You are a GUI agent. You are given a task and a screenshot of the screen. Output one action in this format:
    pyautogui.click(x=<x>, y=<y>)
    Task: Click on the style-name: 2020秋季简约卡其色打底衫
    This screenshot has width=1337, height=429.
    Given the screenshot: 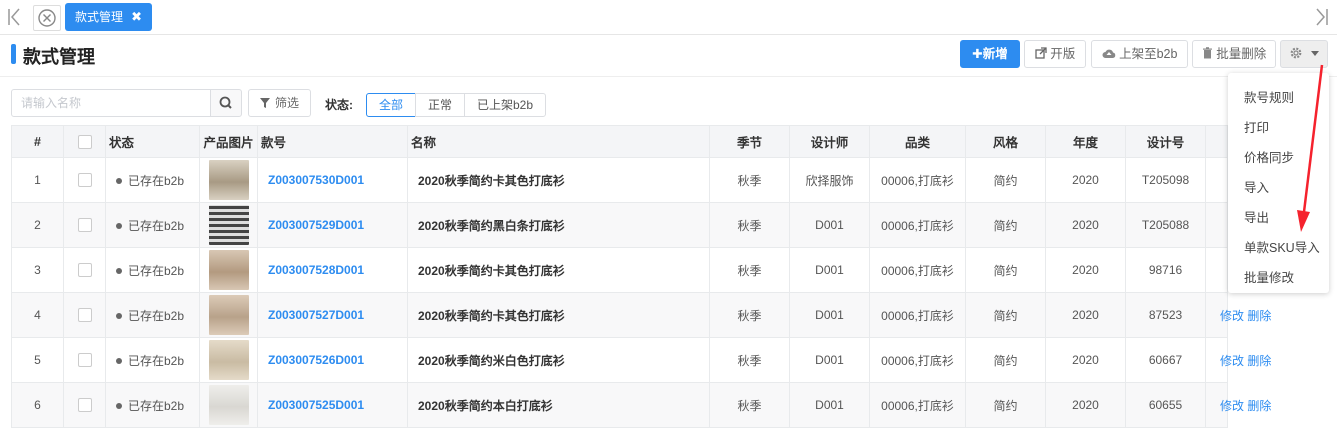 What is the action you would take?
    pyautogui.click(x=558, y=315)
    